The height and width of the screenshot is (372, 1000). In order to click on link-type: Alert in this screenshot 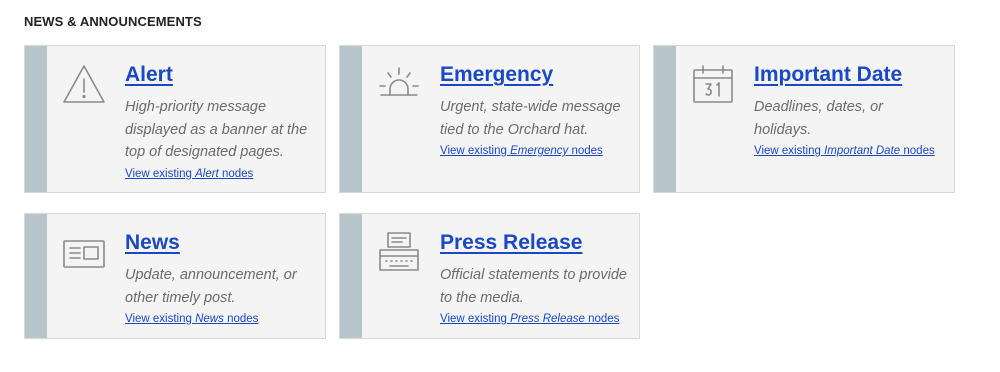, I will do `click(207, 173)`.